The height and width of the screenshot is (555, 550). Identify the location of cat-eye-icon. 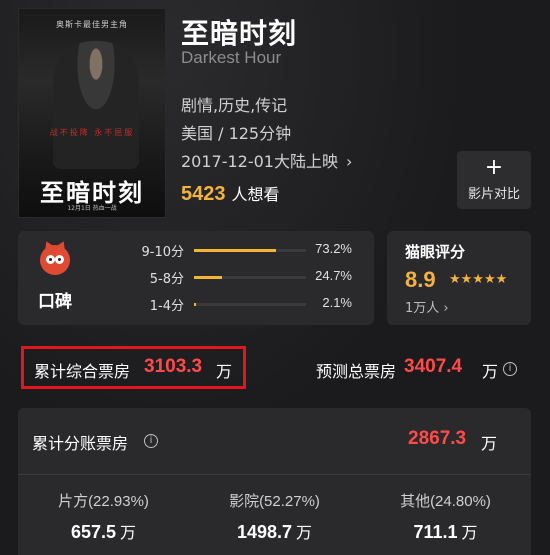
(55, 257).